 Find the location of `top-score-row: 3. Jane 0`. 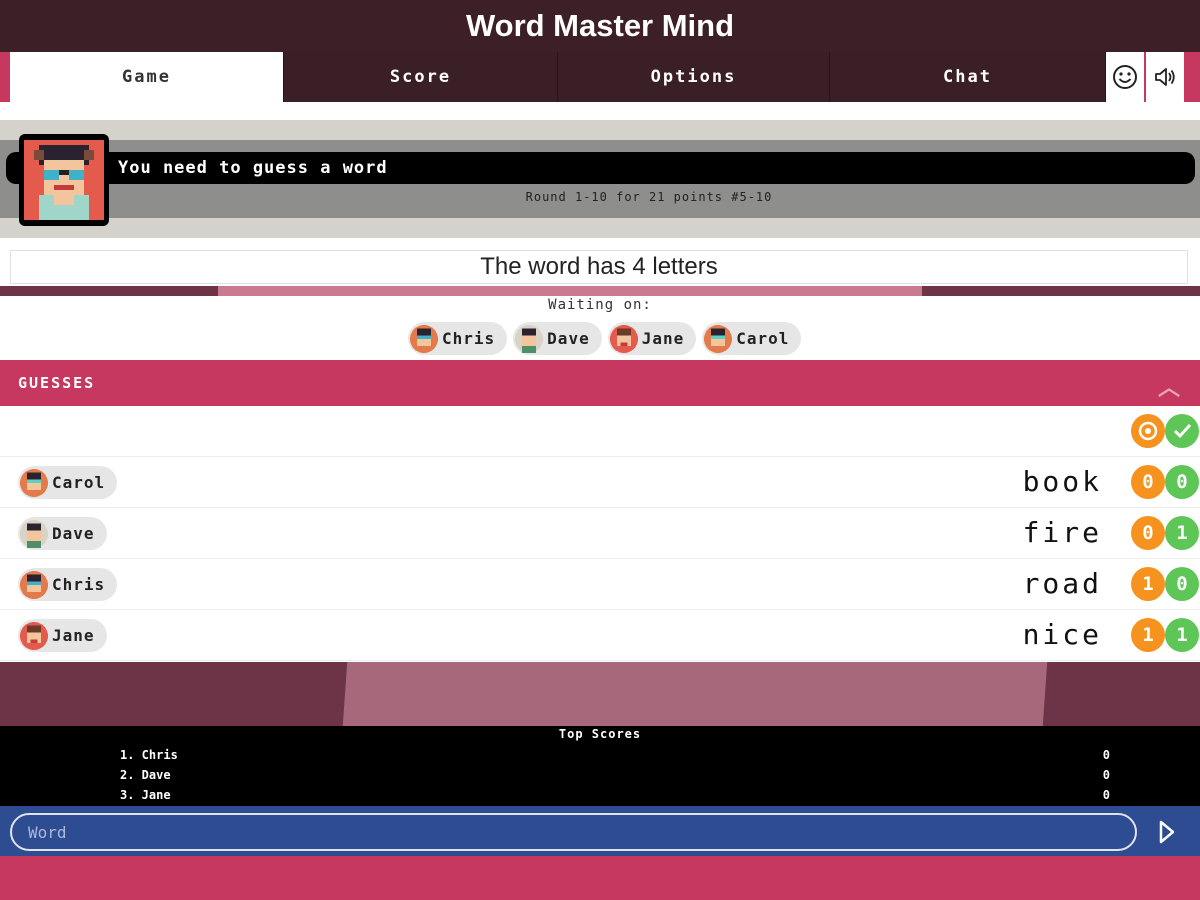

top-score-row: 3. Jane 0 is located at coordinates (615, 798).